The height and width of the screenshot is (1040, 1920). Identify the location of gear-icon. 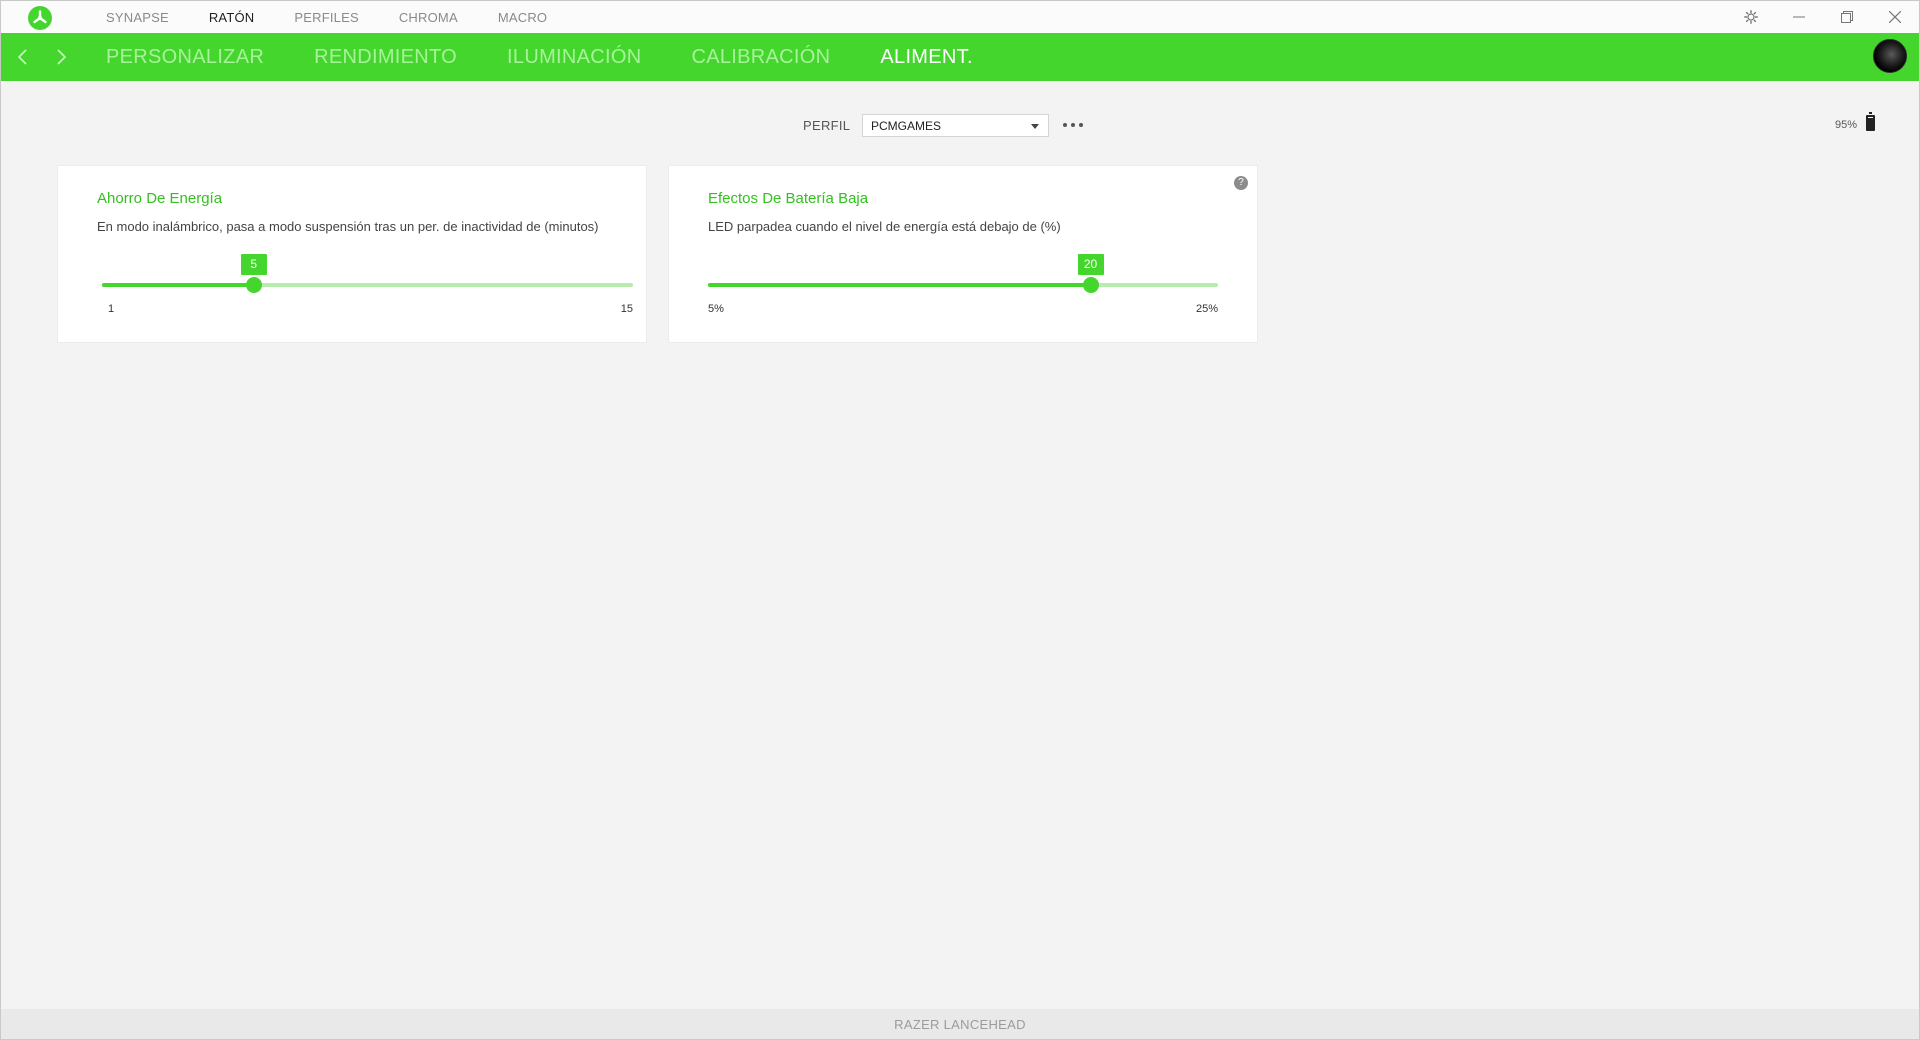
(1751, 17).